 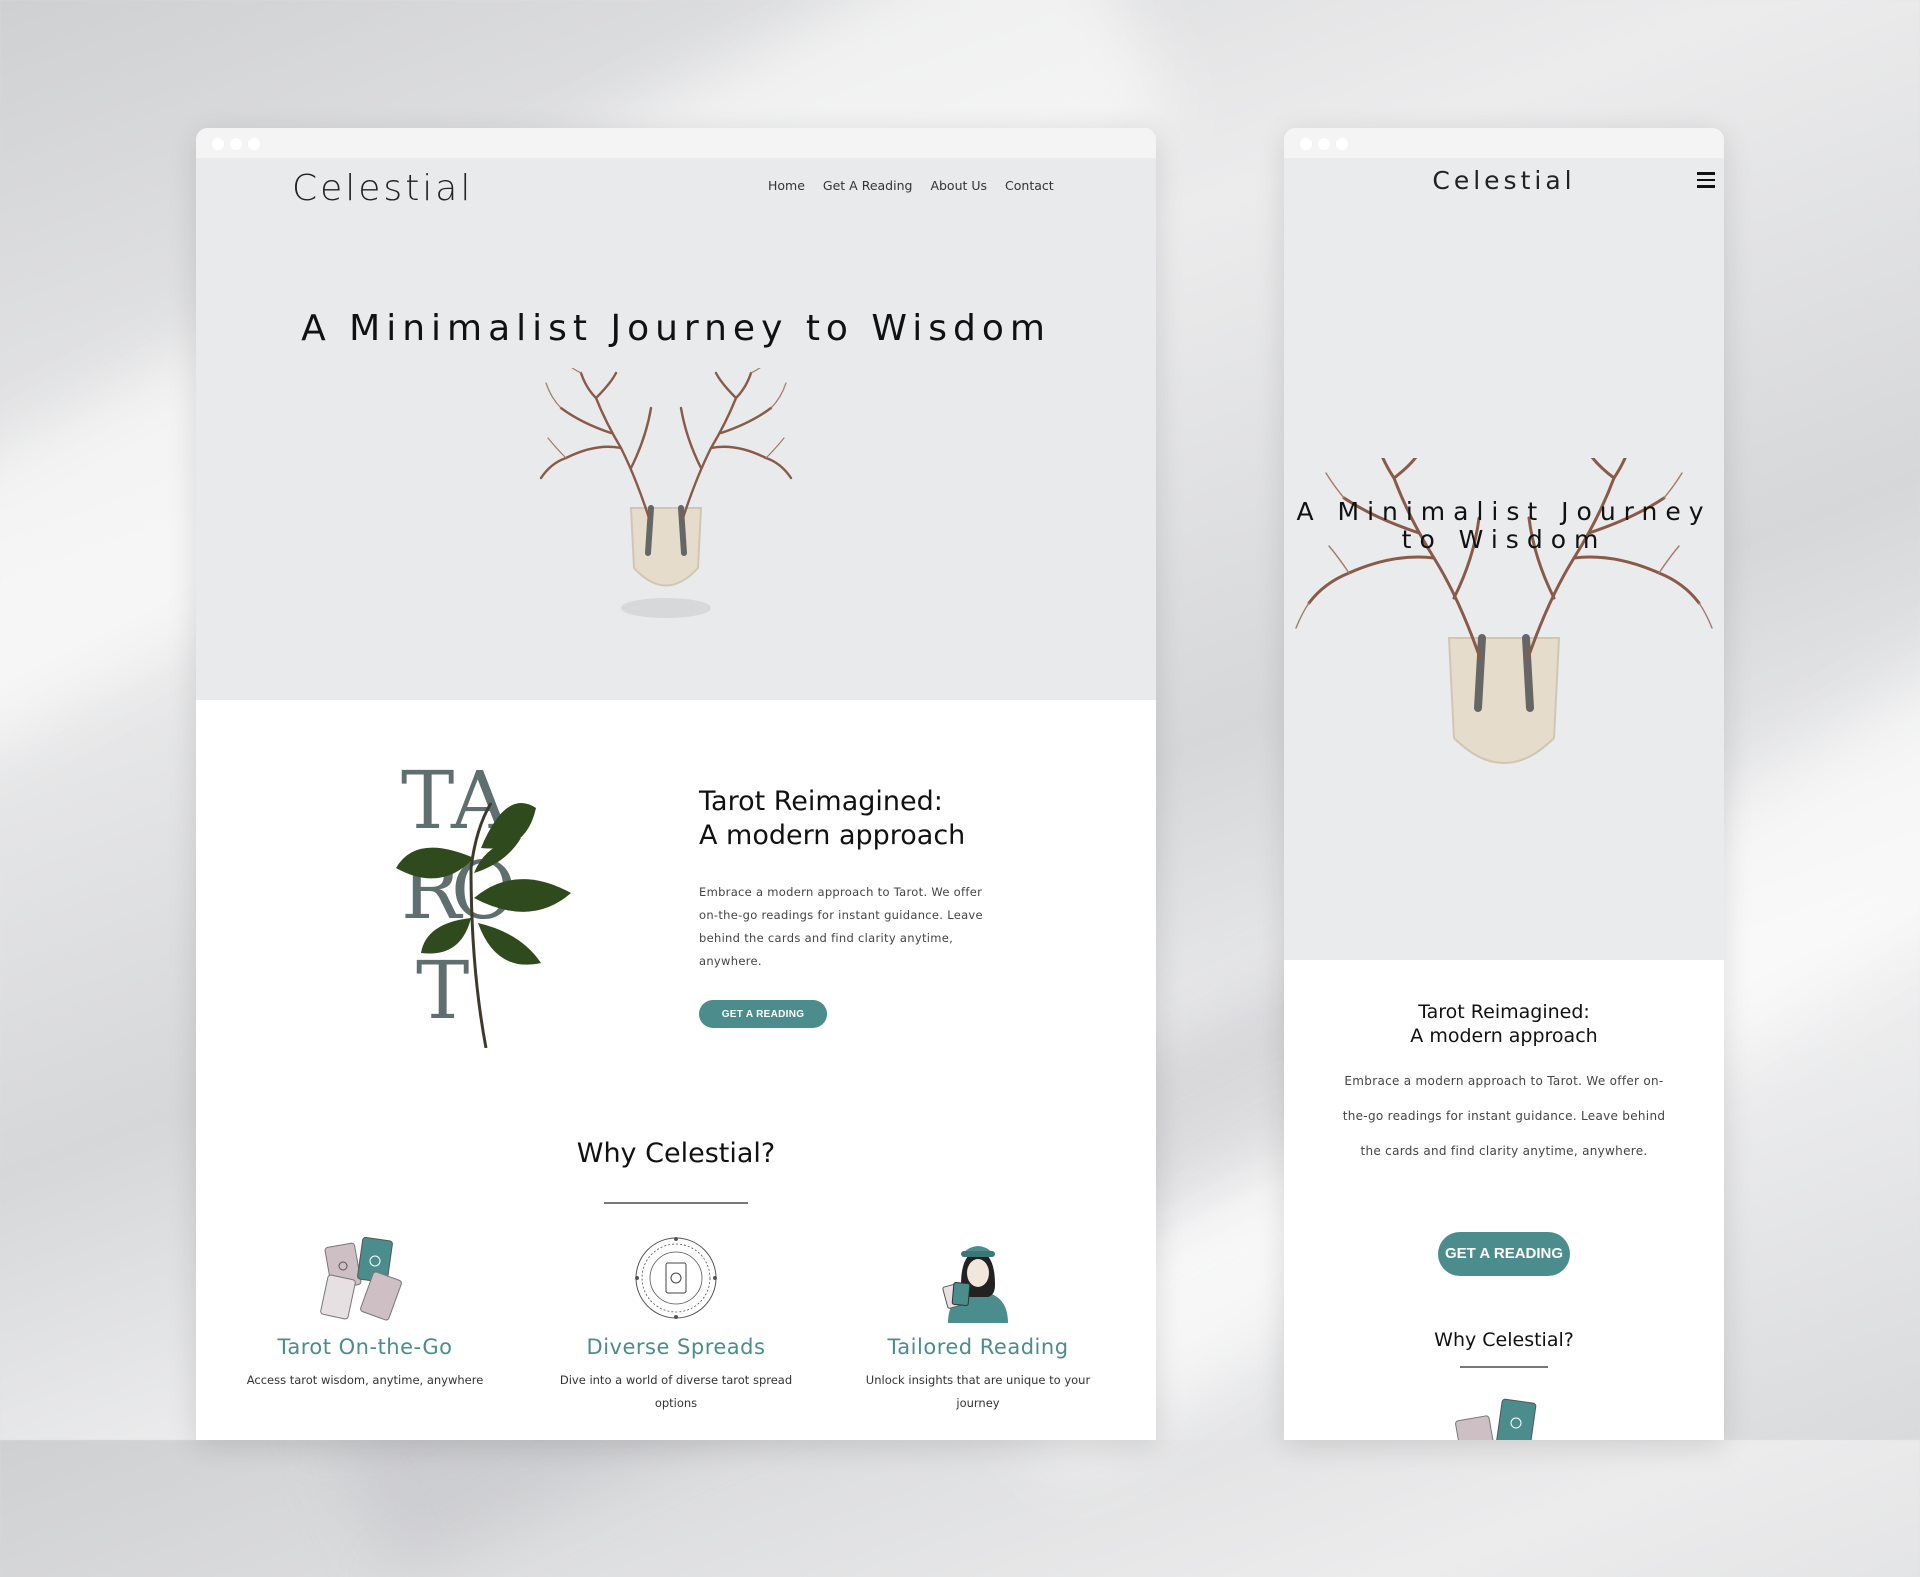 I want to click on hamburger-menu-icon, so click(x=1706, y=181).